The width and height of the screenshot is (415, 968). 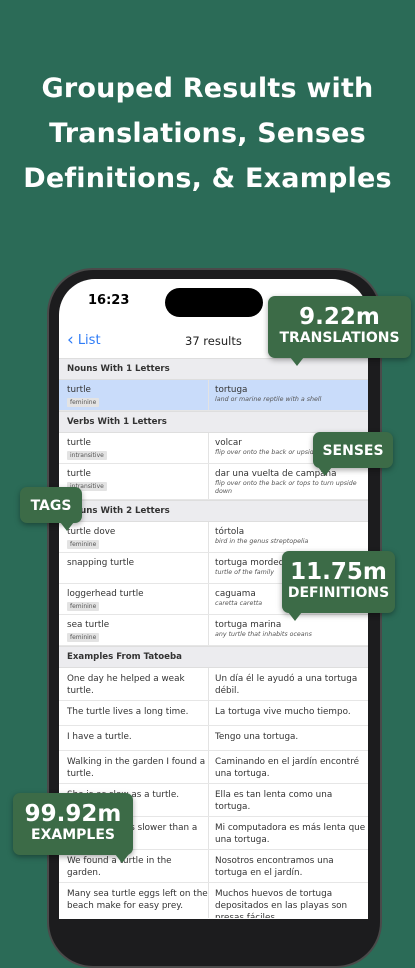 What do you see at coordinates (339, 338) in the screenshot?
I see `translations-label: TRANSLATIONS` at bounding box center [339, 338].